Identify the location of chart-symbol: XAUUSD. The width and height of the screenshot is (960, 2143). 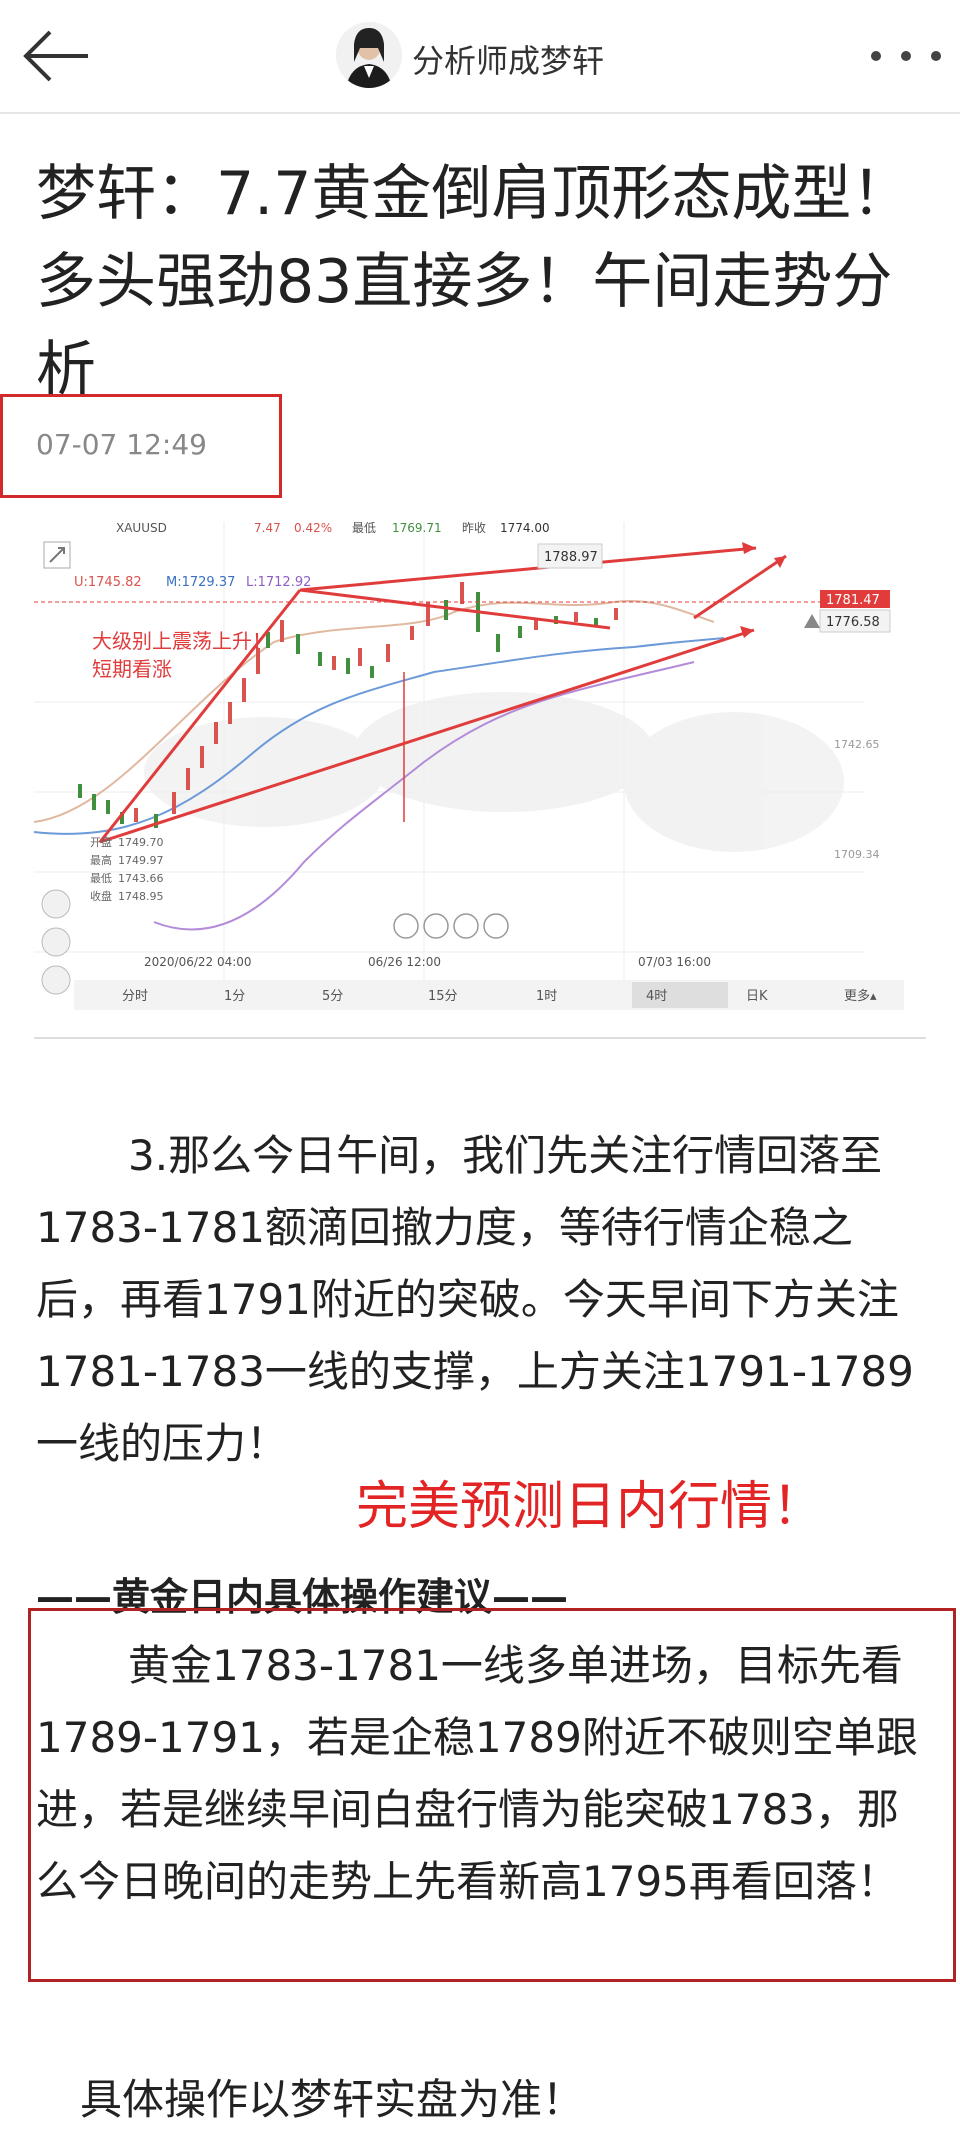
(141, 528).